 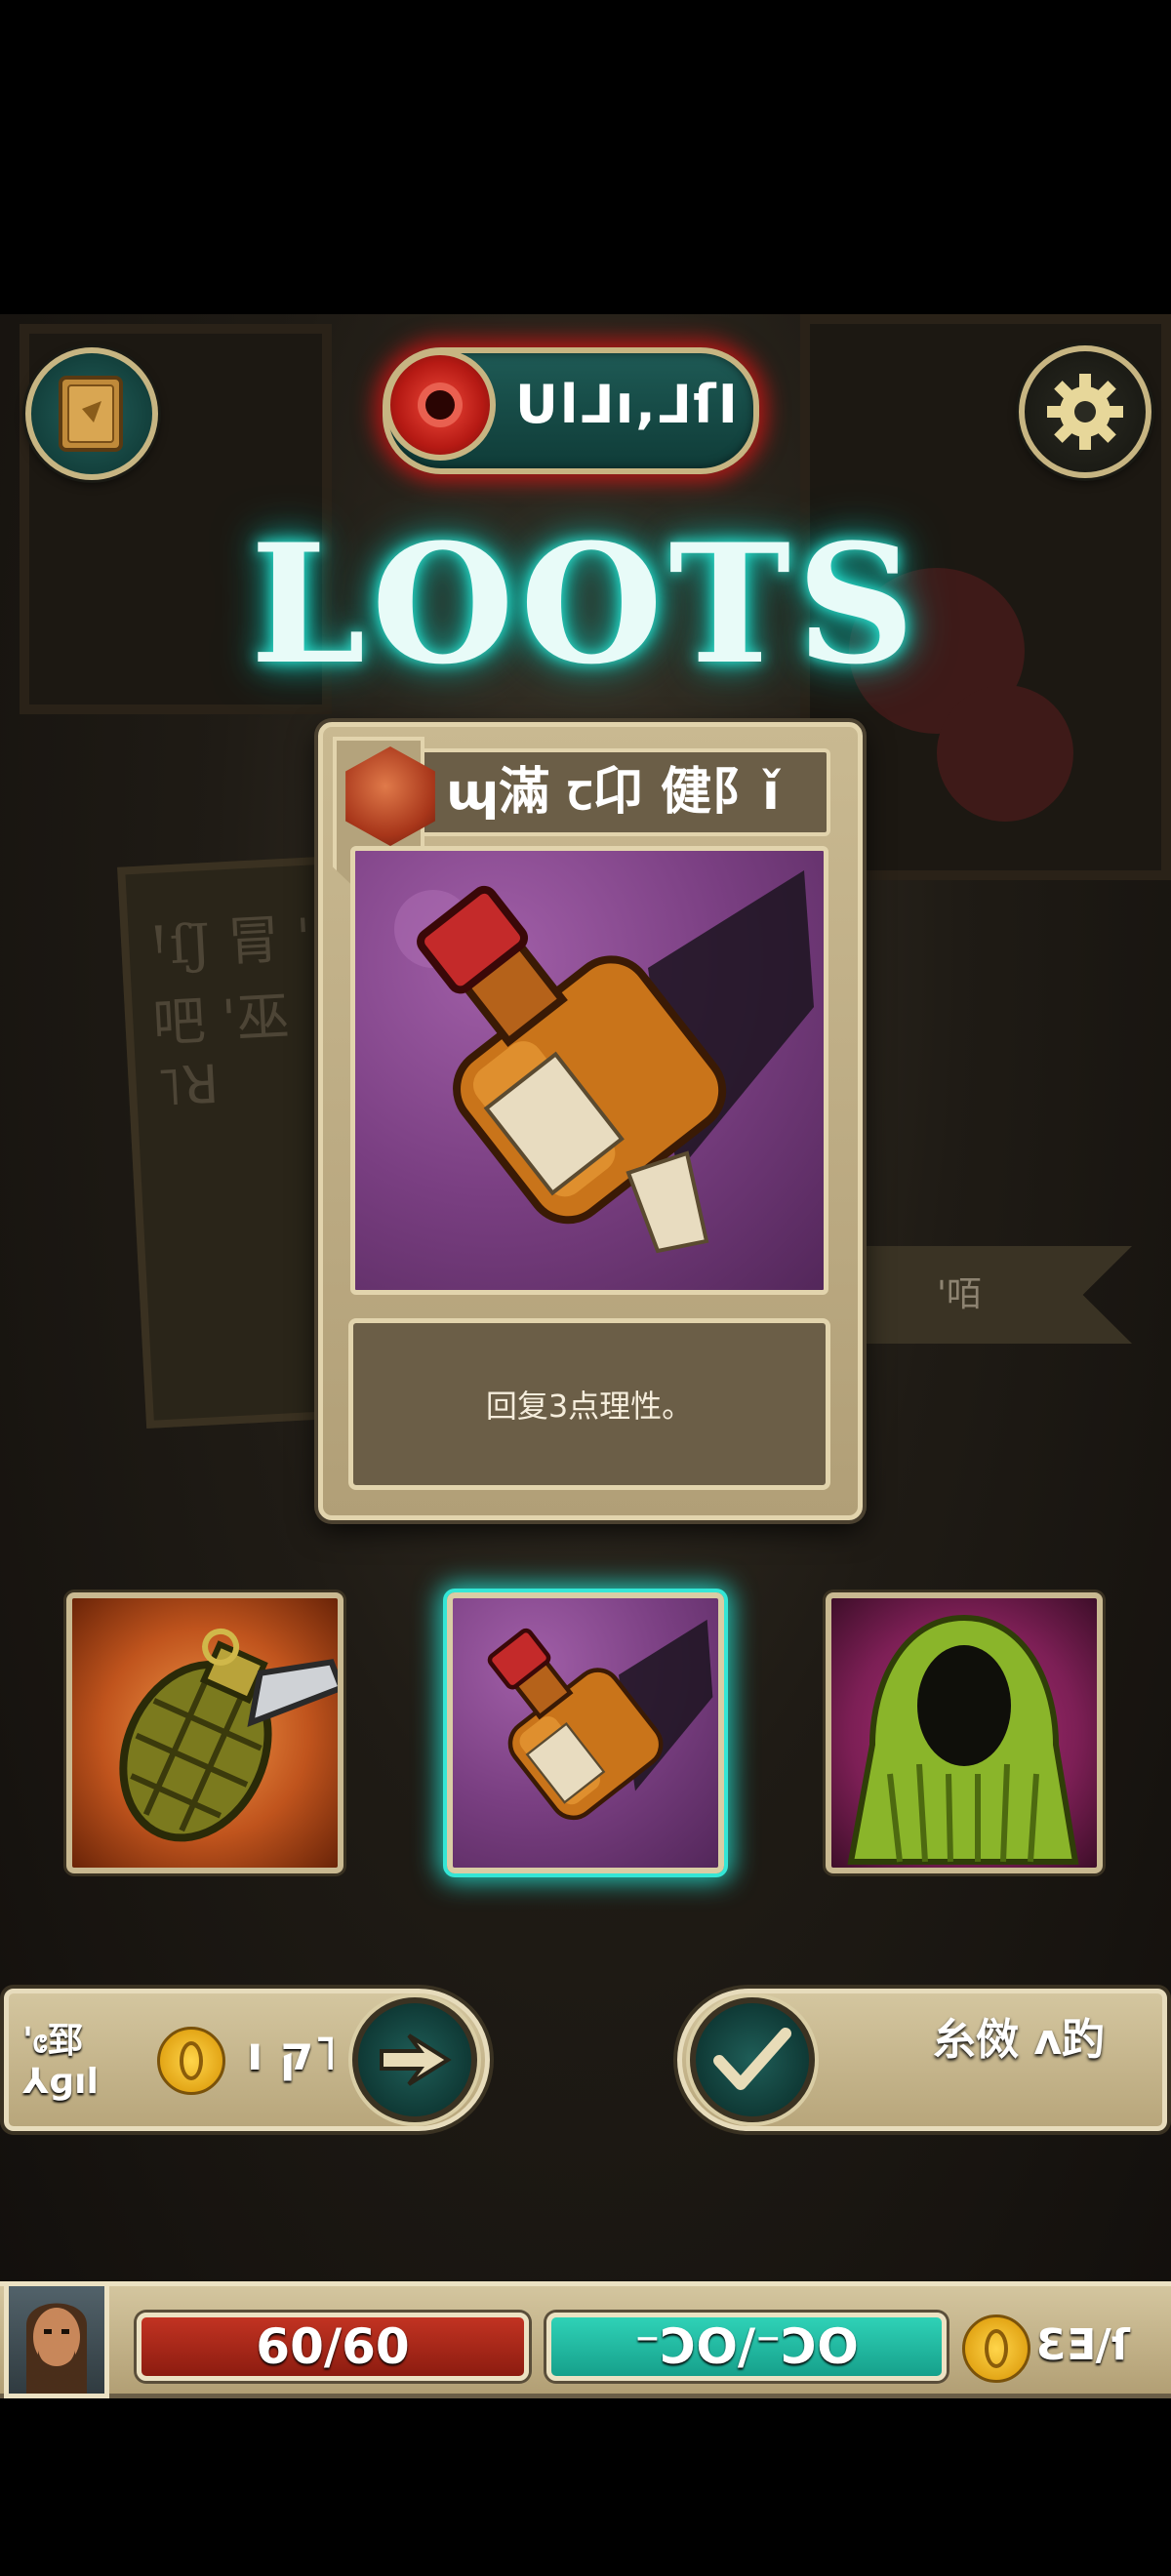 What do you see at coordinates (627, 404) in the screenshot?
I see `currency-value: Ul⅃ı,⅃ſI` at bounding box center [627, 404].